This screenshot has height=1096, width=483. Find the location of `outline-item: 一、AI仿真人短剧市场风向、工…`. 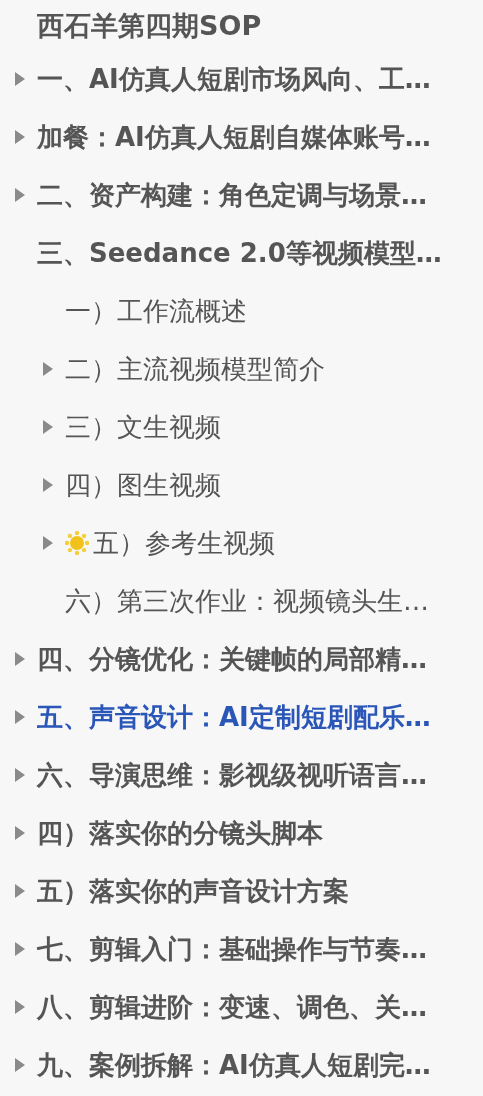

outline-item: 一、AI仿真人短剧市场风向、工… is located at coordinates (234, 79).